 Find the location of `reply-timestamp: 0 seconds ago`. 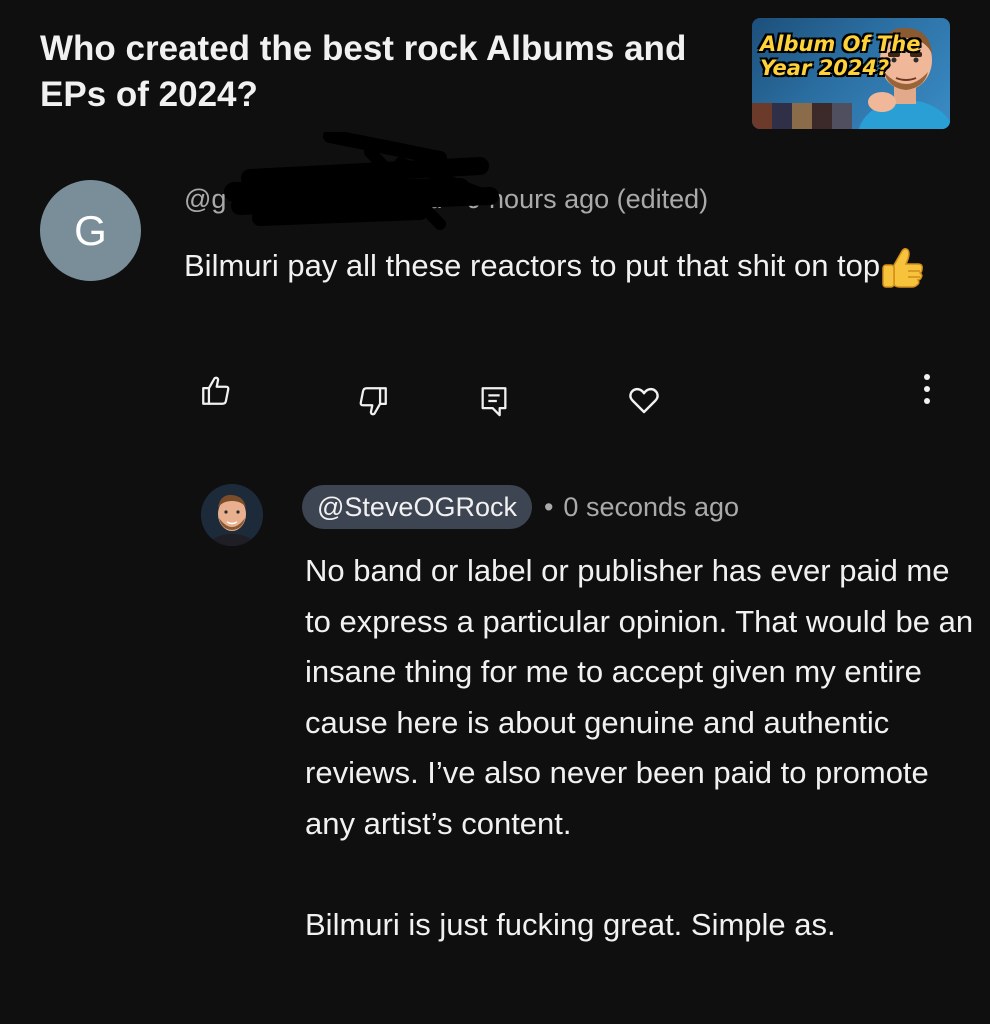

reply-timestamp: 0 seconds ago is located at coordinates (651, 507).